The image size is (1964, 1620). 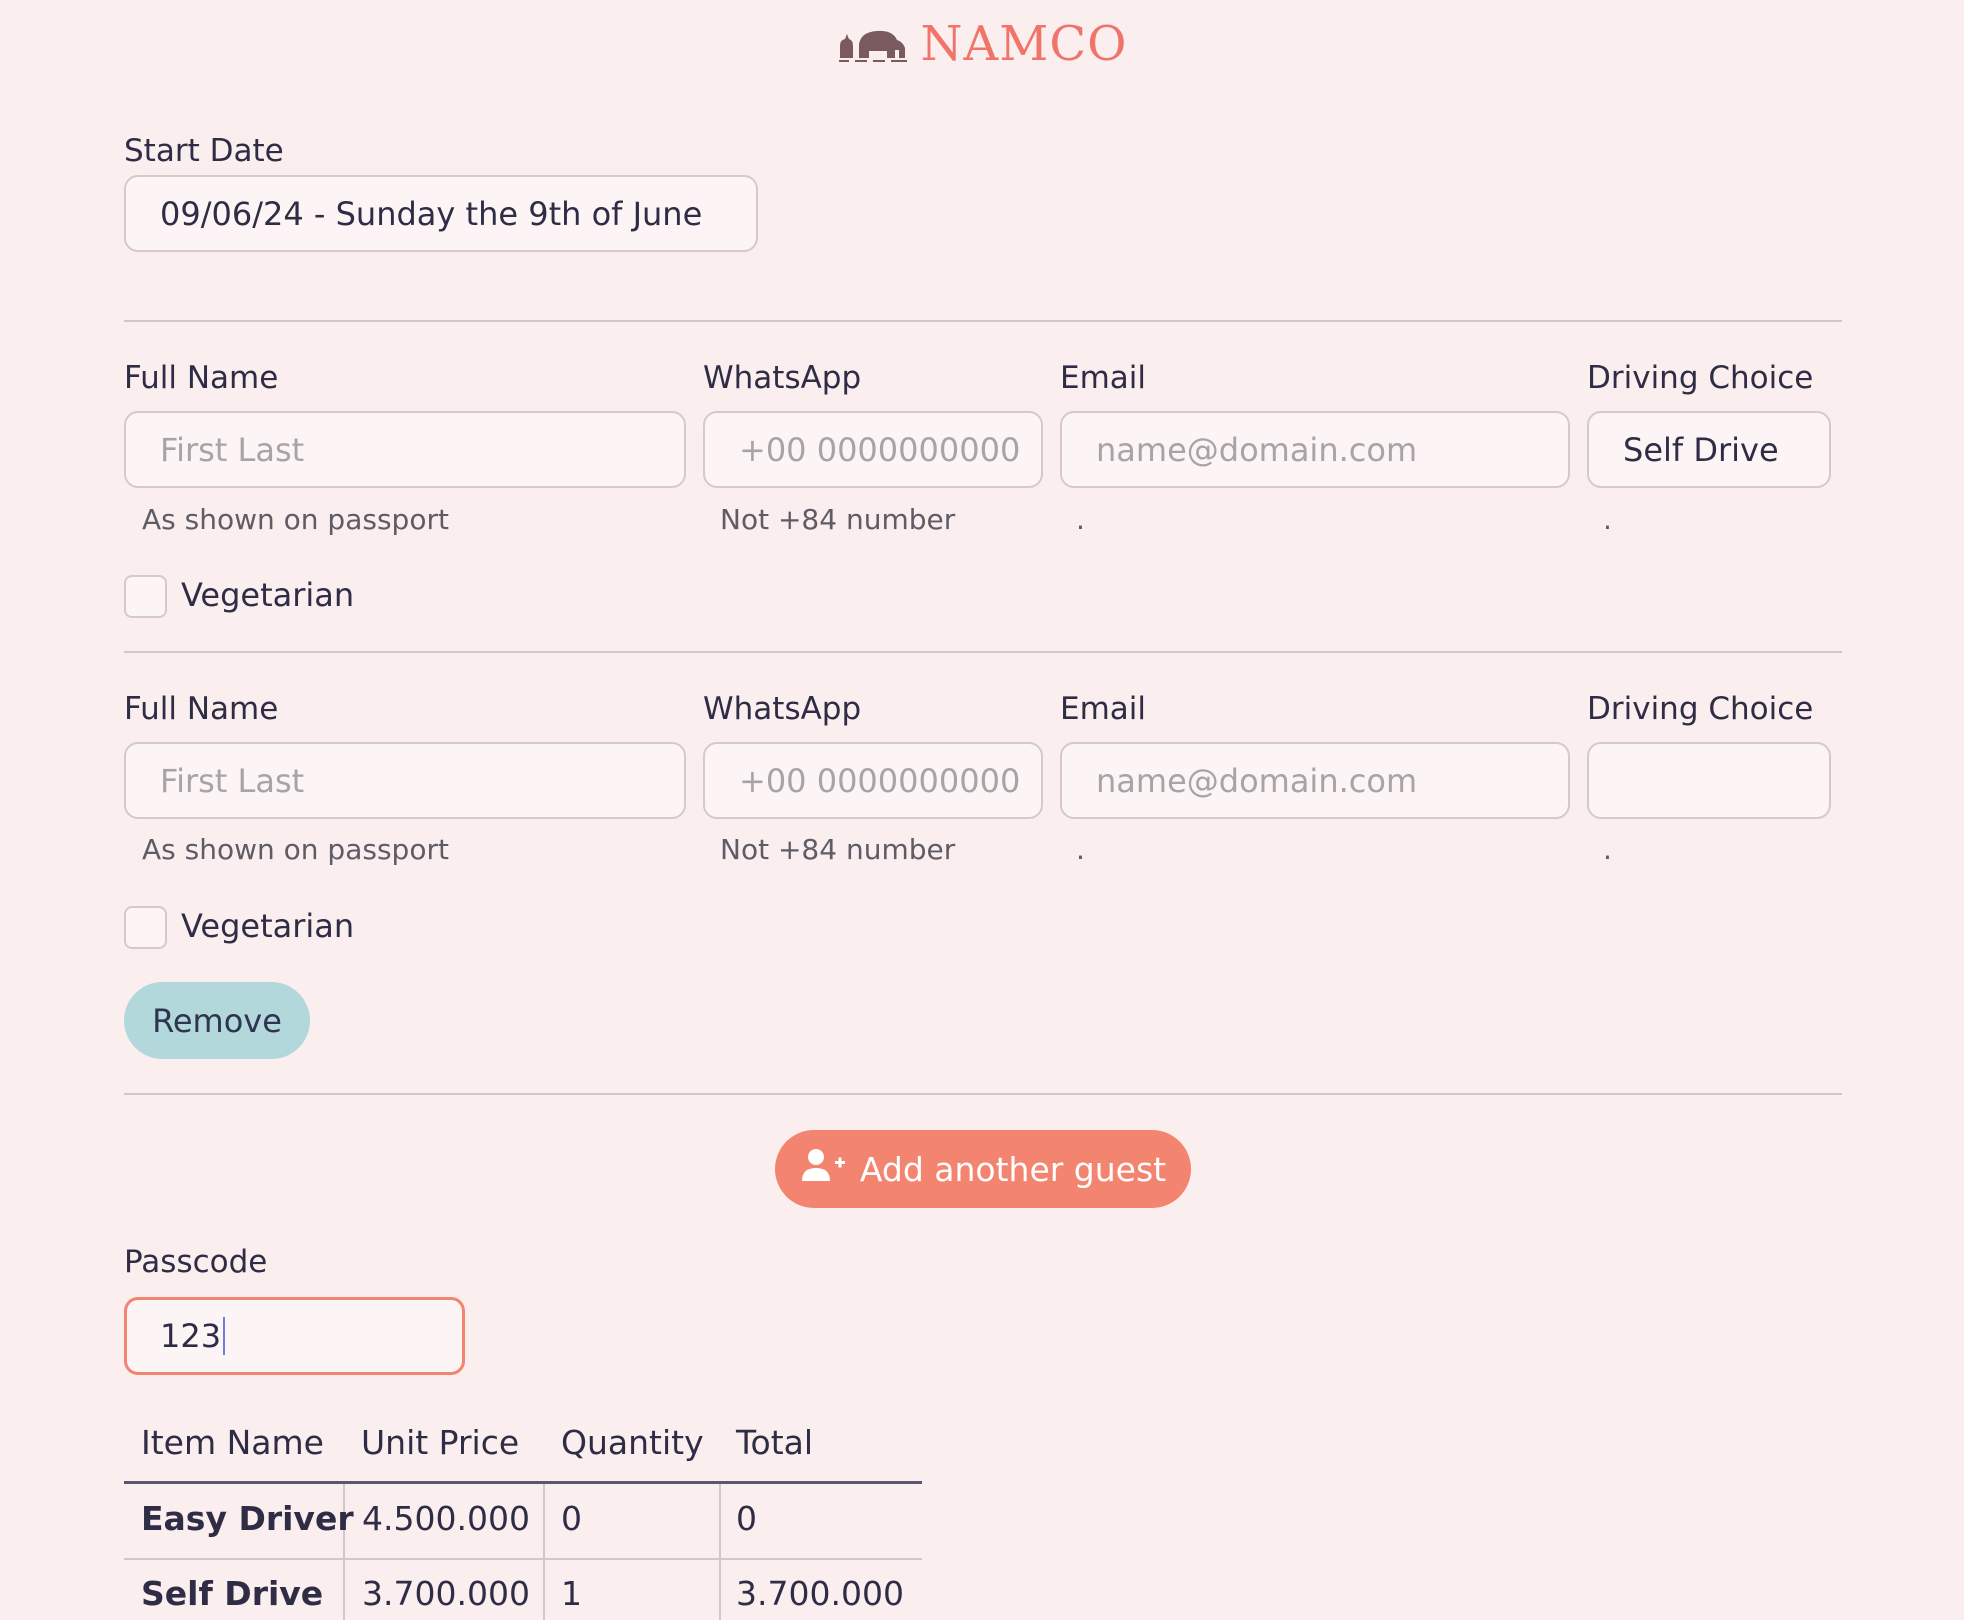 I want to click on start-date-label: Start Date, so click(x=204, y=151).